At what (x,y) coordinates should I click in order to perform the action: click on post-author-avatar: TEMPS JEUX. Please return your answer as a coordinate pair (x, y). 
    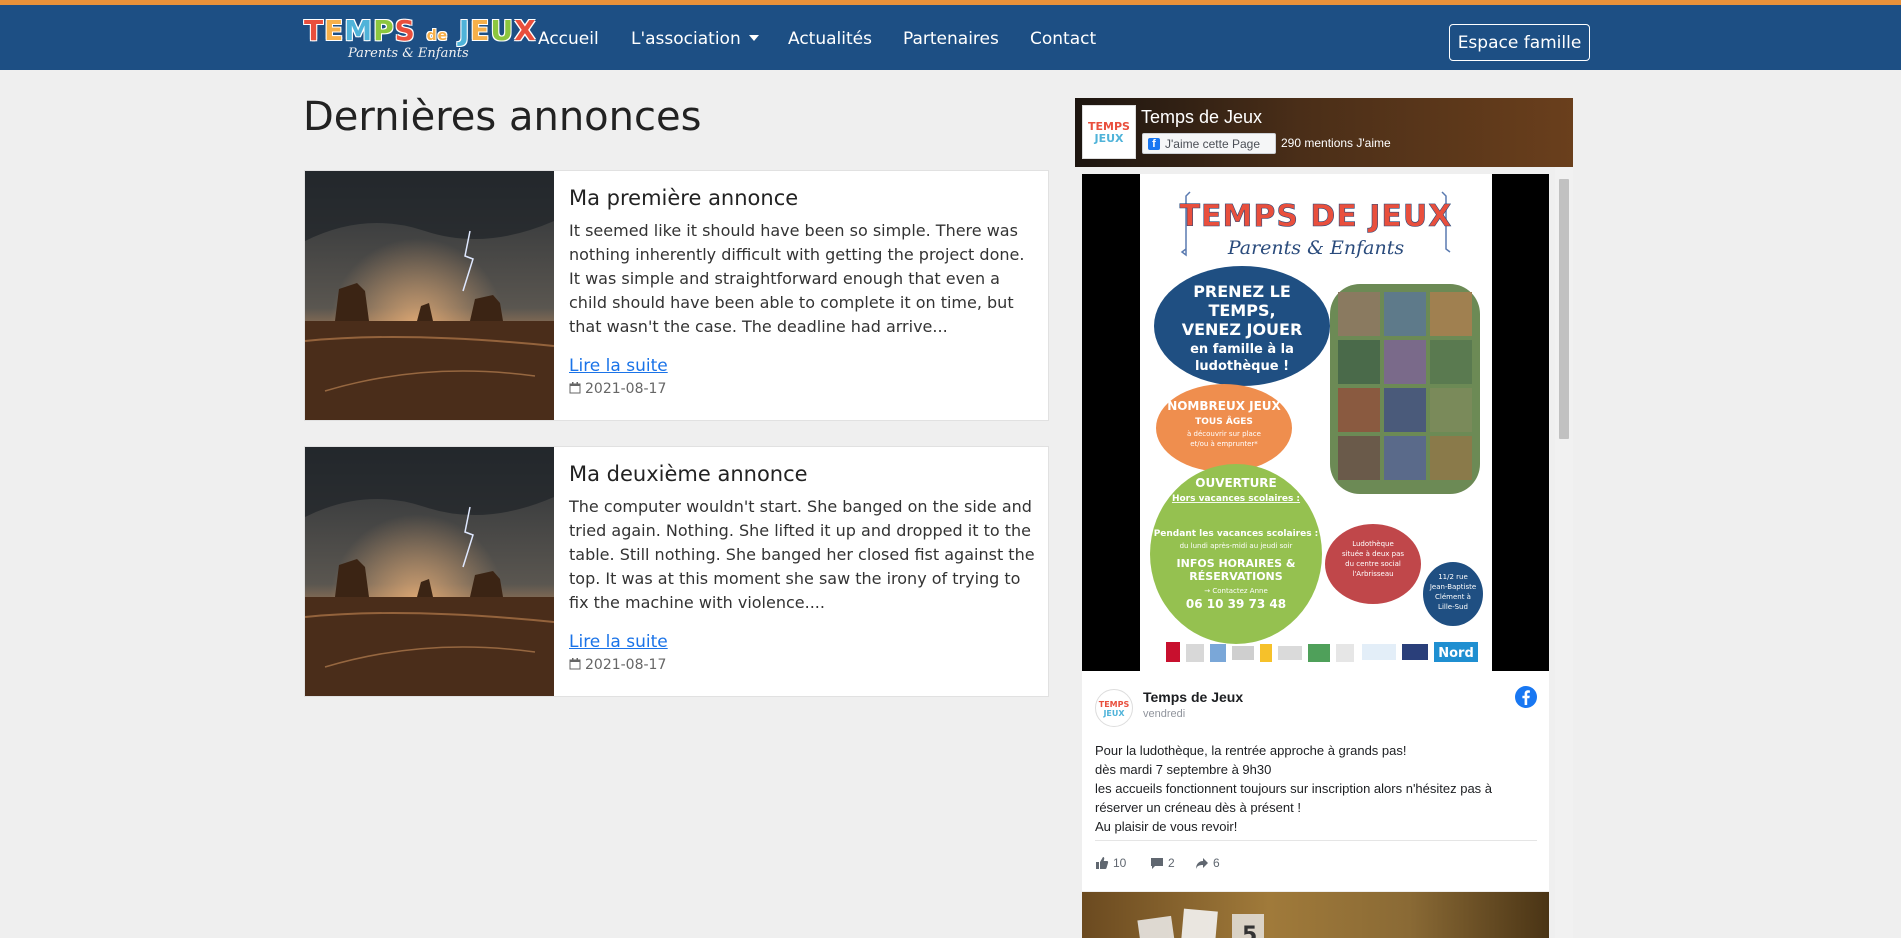
    Looking at the image, I should click on (1114, 708).